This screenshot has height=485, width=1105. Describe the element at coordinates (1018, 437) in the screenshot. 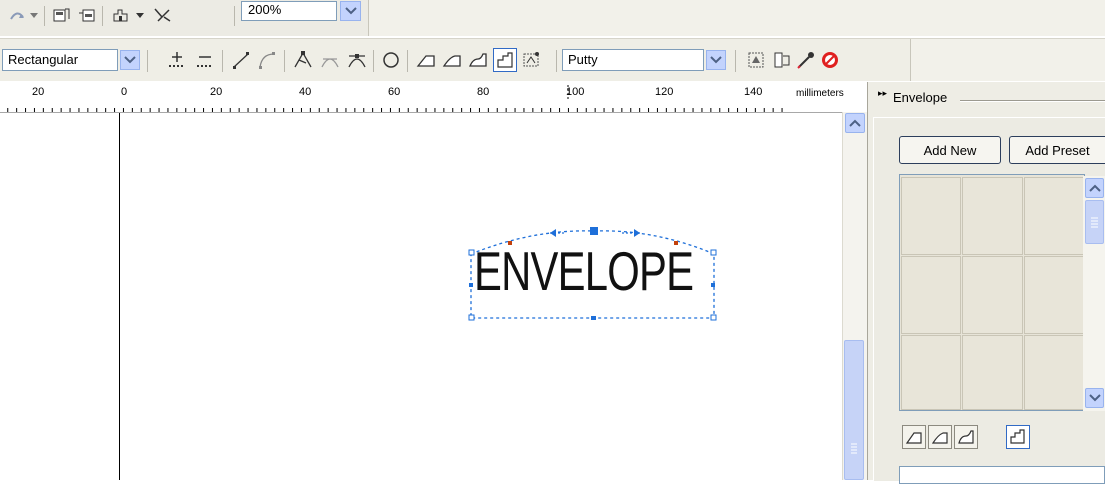

I see `docker-unconstrained-mode-icon` at that location.